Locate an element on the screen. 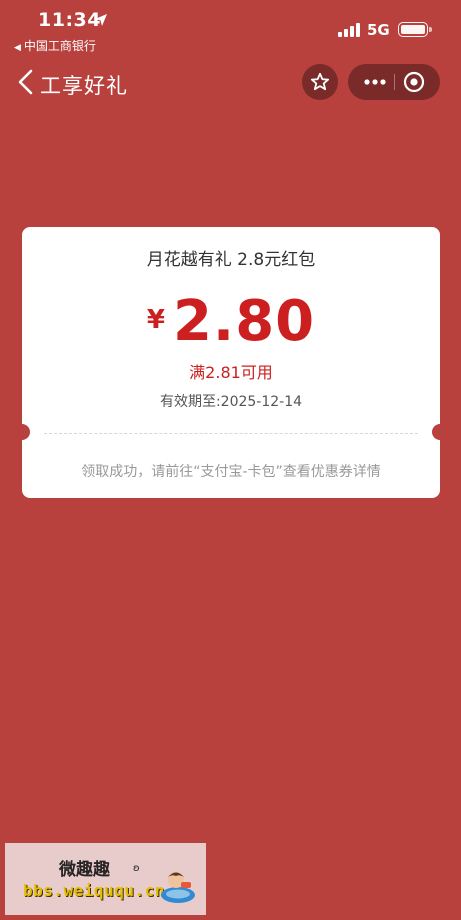  status-bar: 11:34 ◀ 中国工商银行 5G is located at coordinates (230, 29).